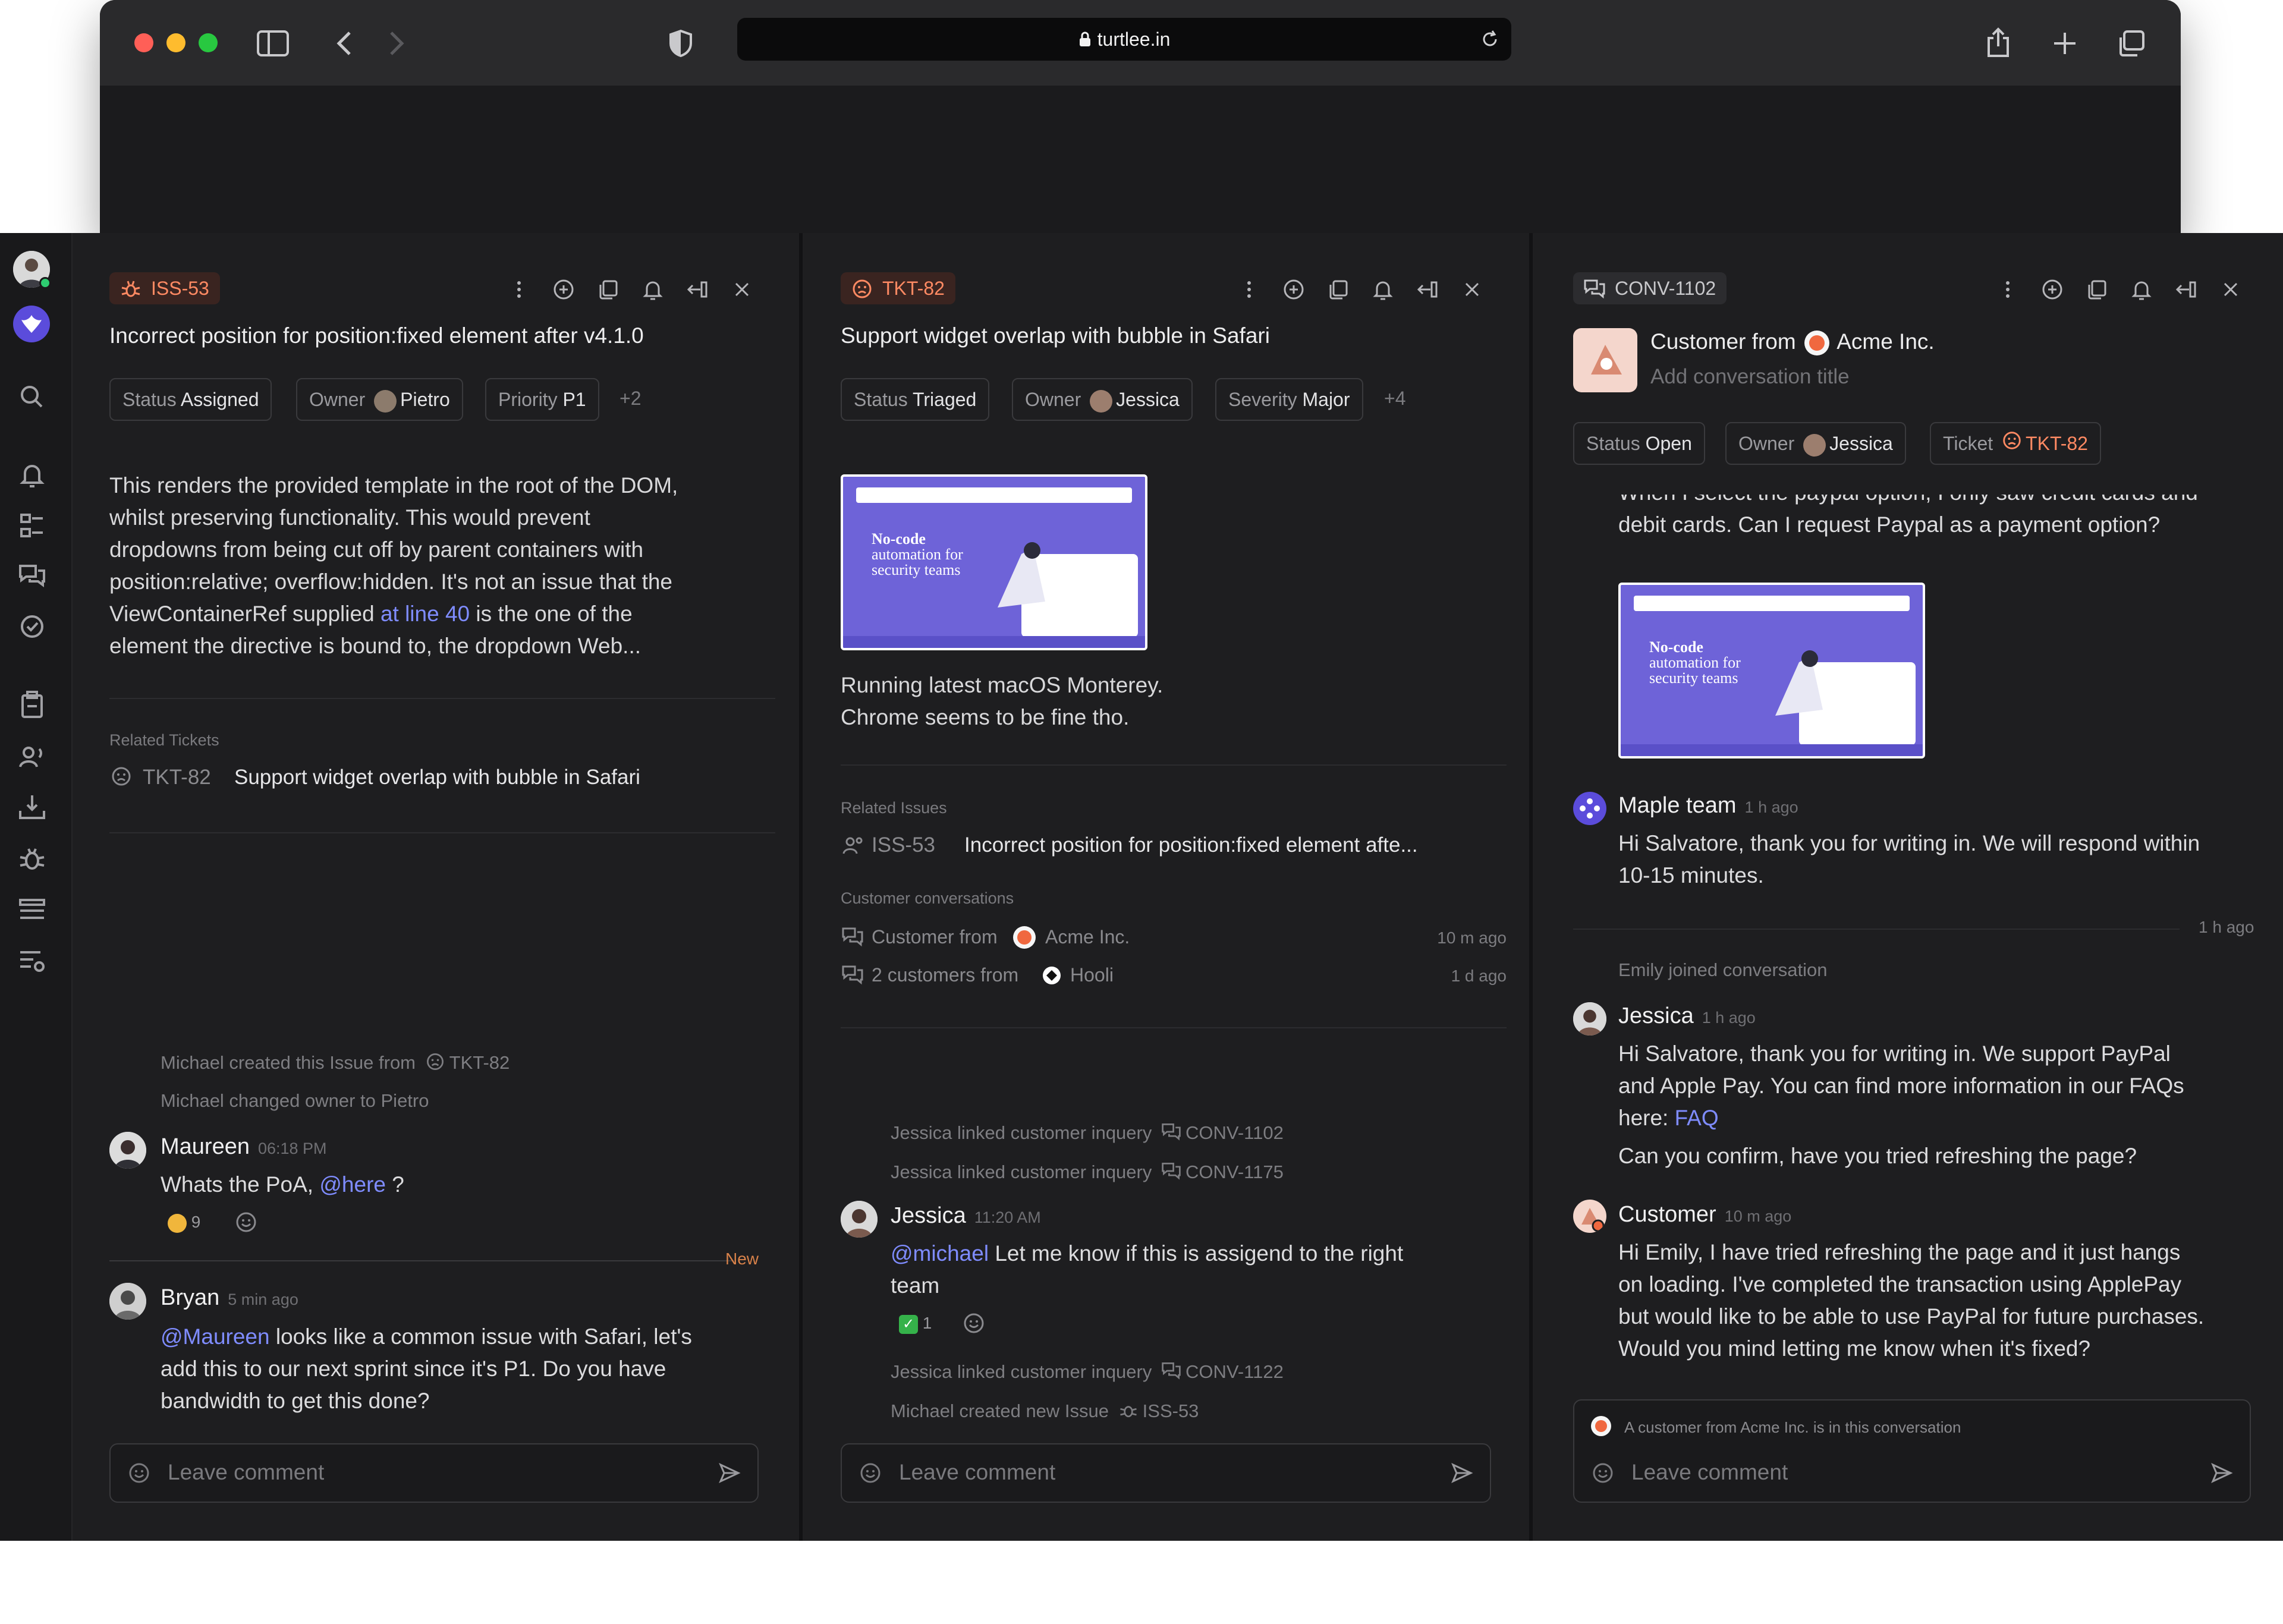 The image size is (2283, 1624). I want to click on message-author: Jessica 1 h ago, so click(1687, 1016).